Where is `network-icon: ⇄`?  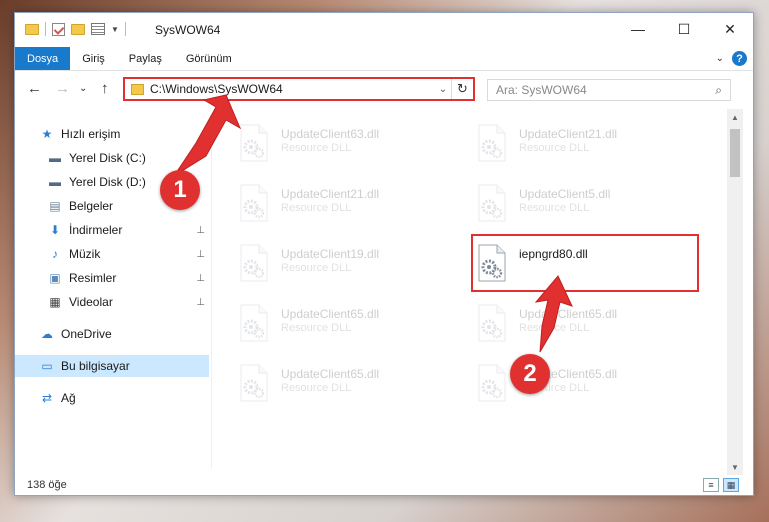
network-icon: ⇄ is located at coordinates (47, 398).